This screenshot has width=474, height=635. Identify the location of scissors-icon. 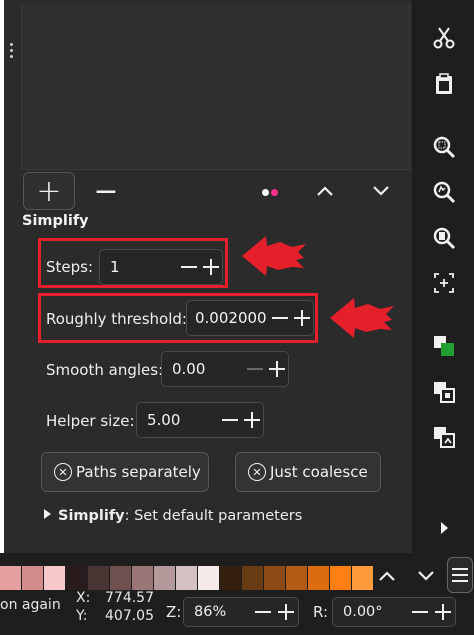
(444, 38).